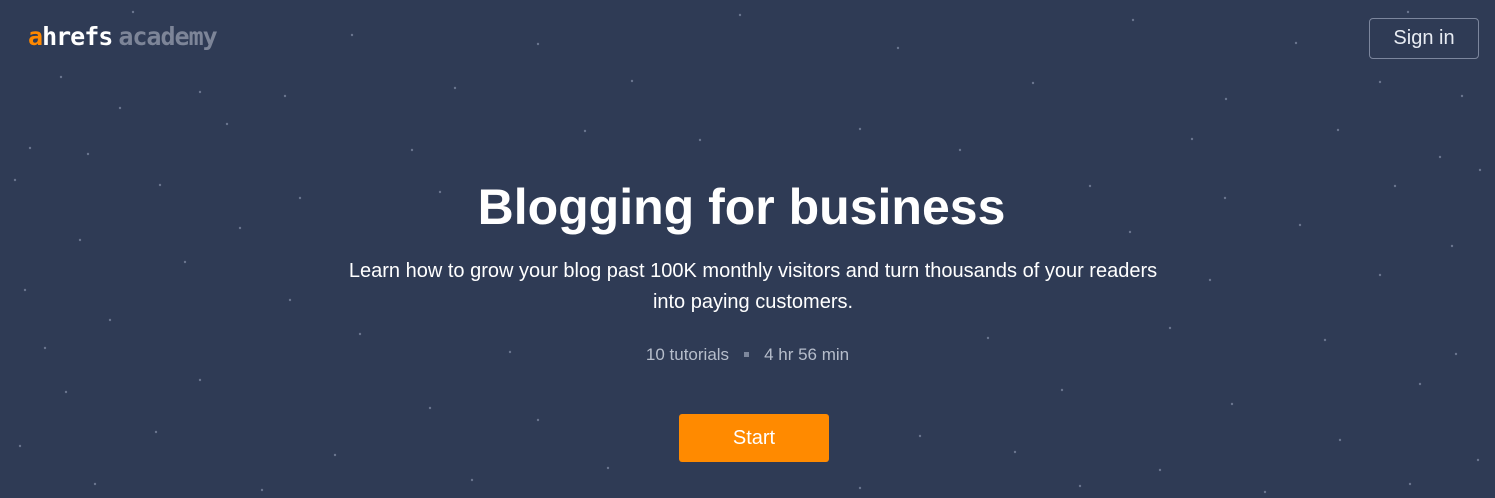  I want to click on course-duration: 4 hr 56 min, so click(807, 354).